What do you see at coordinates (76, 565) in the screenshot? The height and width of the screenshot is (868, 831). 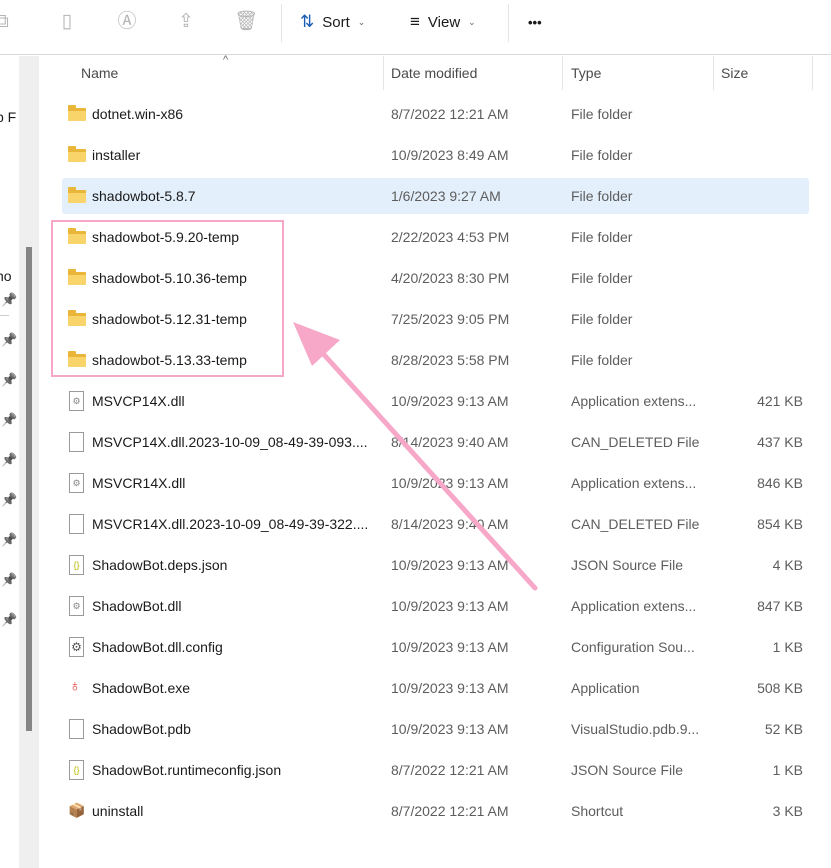 I see `json-file-icon: {}` at bounding box center [76, 565].